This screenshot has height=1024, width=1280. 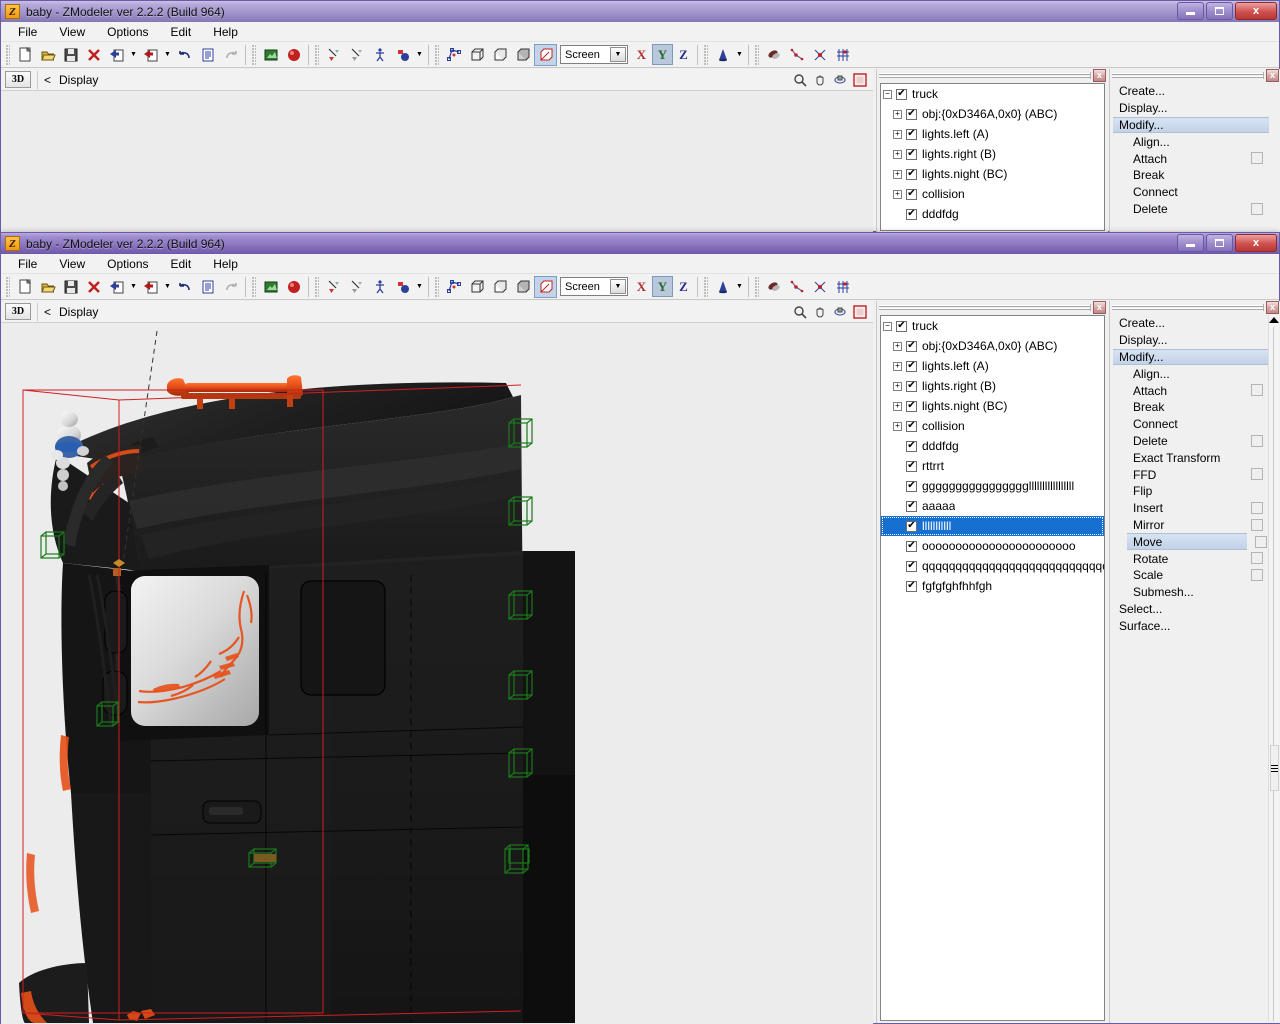 I want to click on tree-item: ✔ dddfdg, so click(x=992, y=214).